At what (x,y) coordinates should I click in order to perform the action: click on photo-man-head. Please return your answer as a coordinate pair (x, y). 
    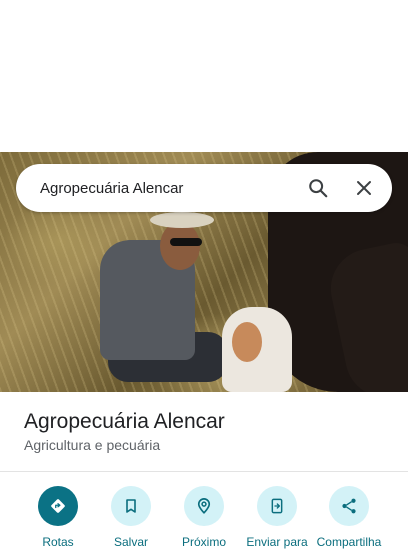
    Looking at the image, I should click on (180, 246).